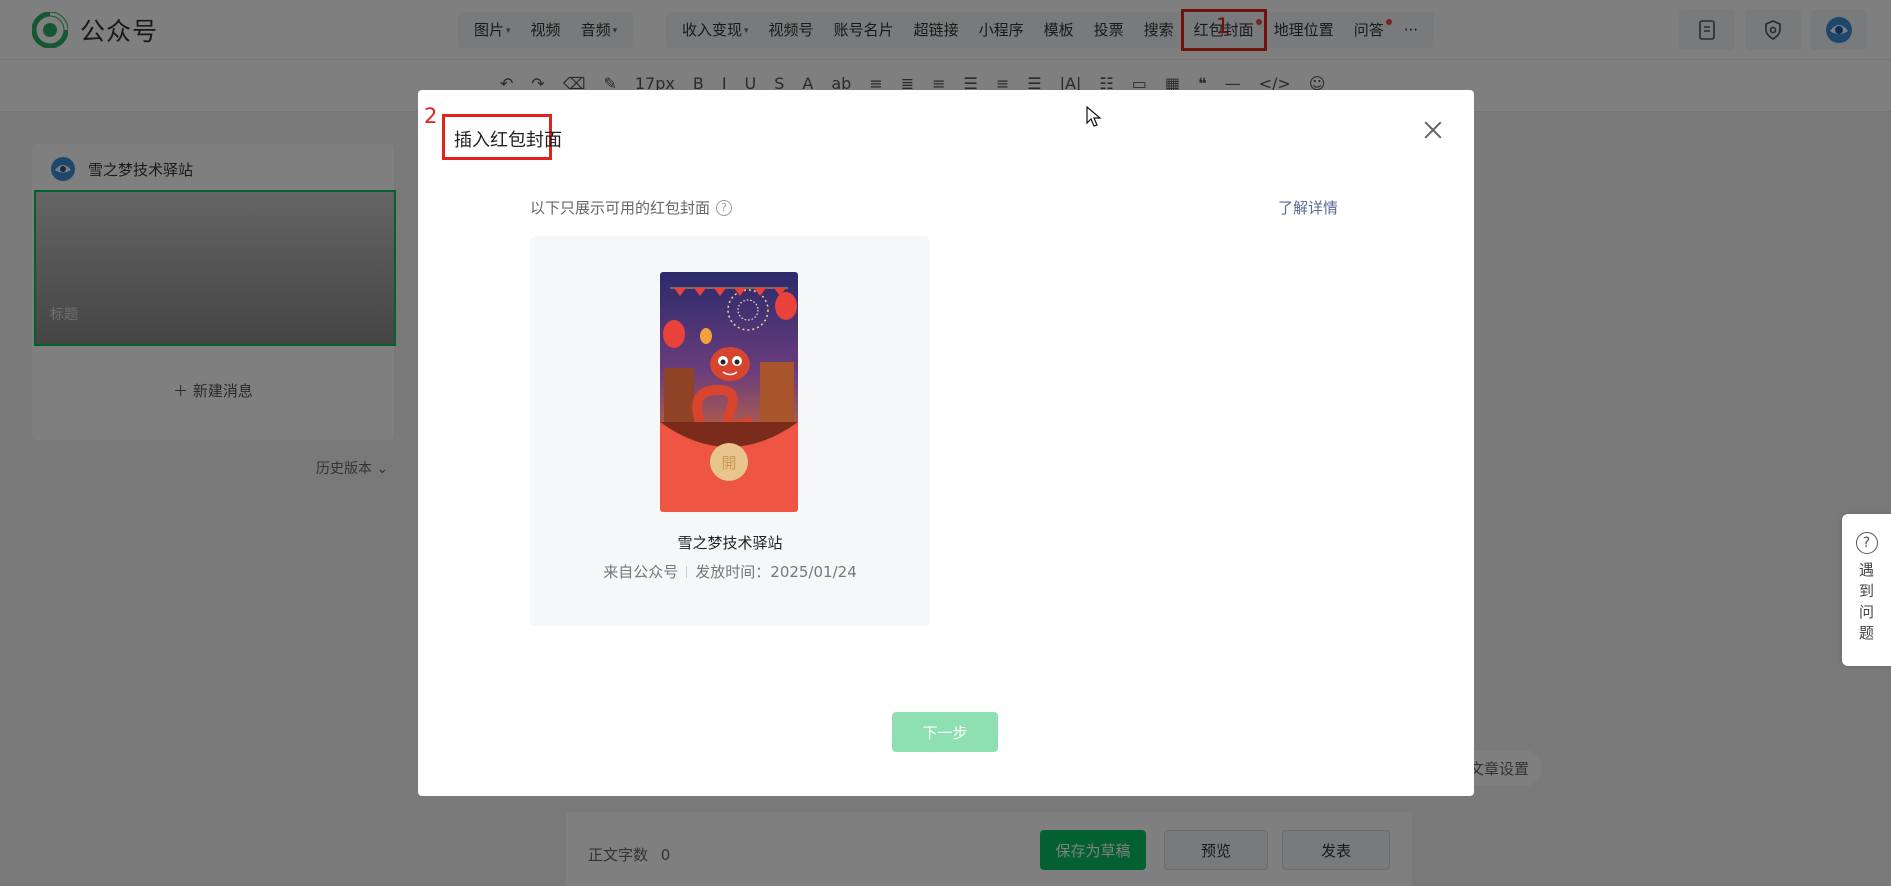 The width and height of the screenshot is (1891, 886). What do you see at coordinates (431, 116) in the screenshot?
I see `annotation-step-2: 2` at bounding box center [431, 116].